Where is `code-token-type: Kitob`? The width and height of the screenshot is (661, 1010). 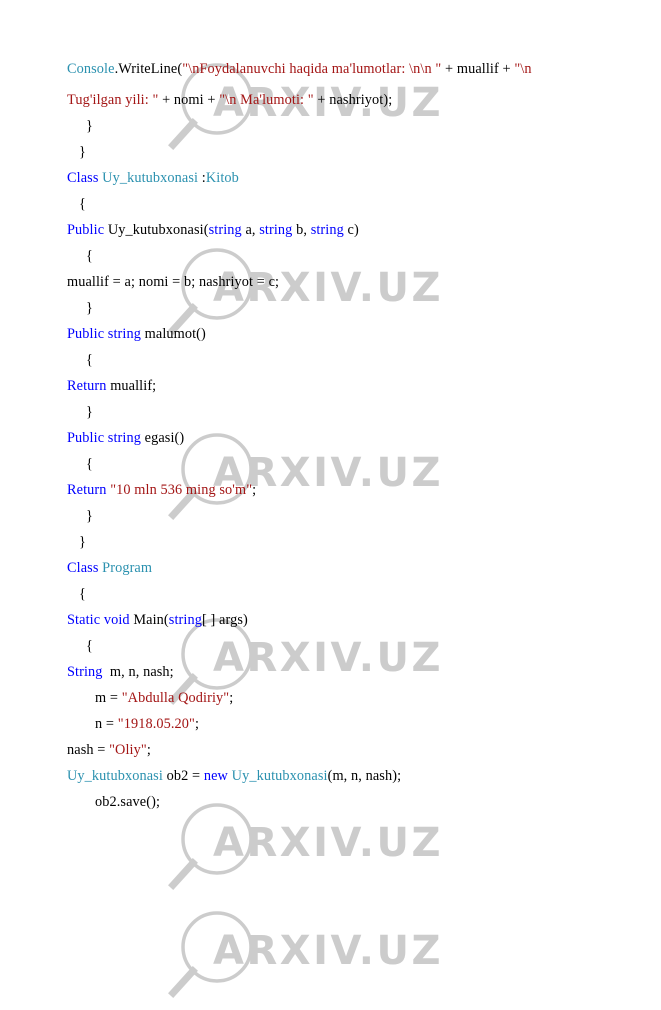 code-token-type: Kitob is located at coordinates (222, 178).